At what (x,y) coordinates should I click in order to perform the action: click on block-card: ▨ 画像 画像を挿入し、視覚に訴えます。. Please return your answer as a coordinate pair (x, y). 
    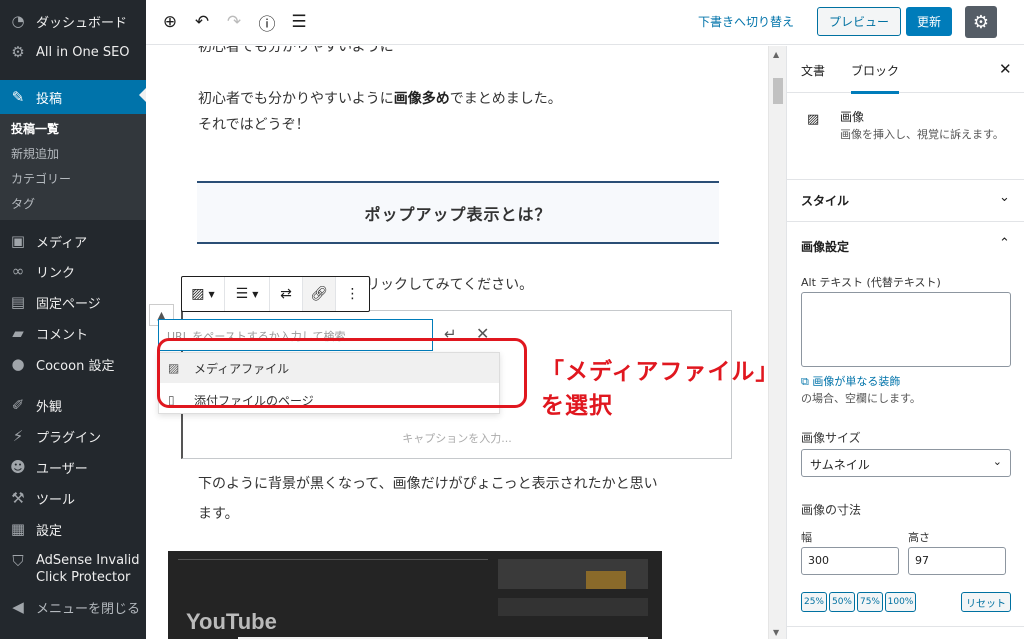
    Looking at the image, I should click on (905, 137).